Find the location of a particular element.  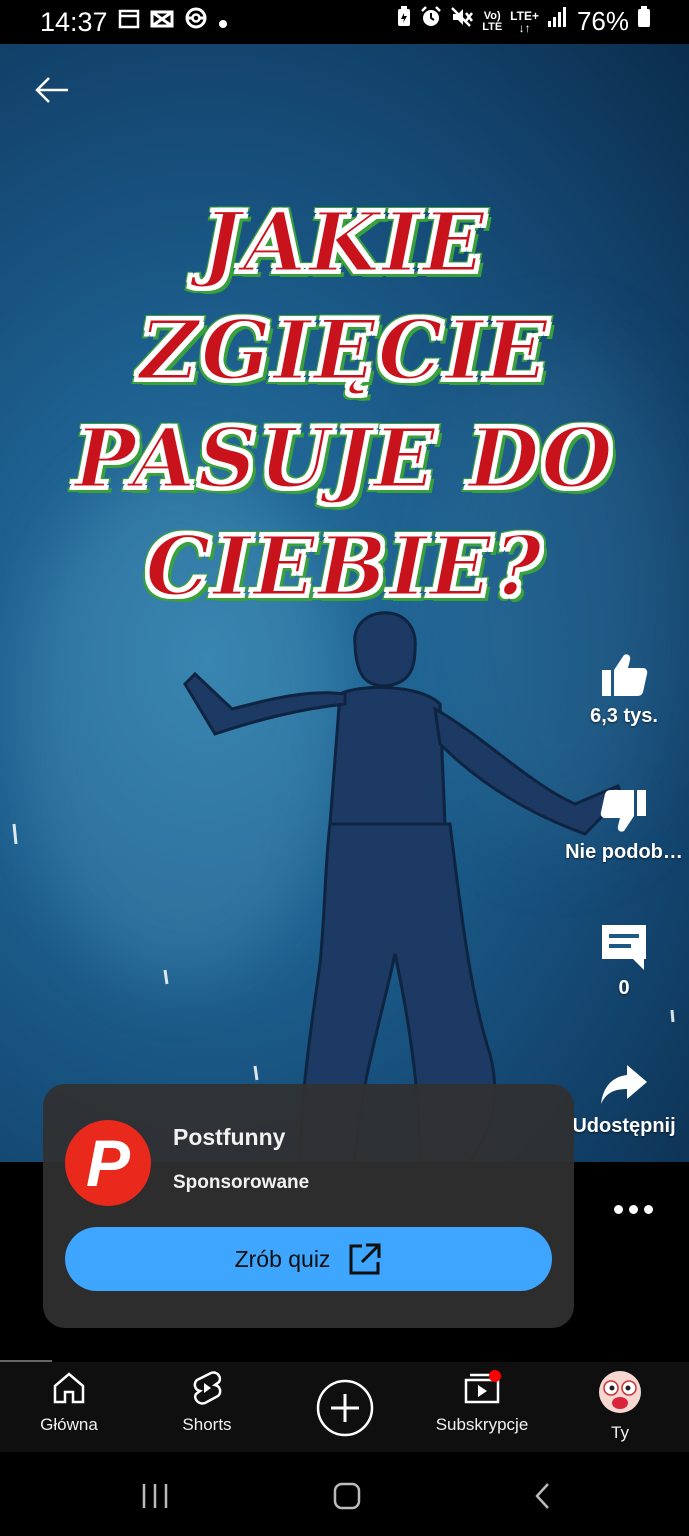

share-label: Udostępnij is located at coordinates (624, 1126).